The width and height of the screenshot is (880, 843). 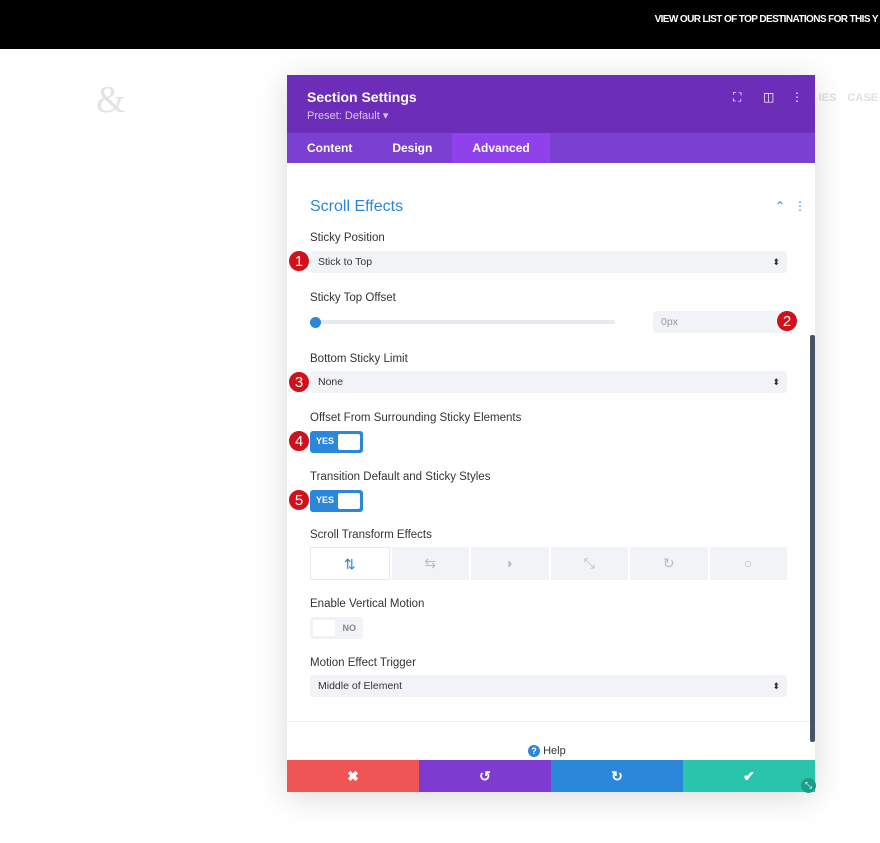 I want to click on sticky-top-offset-label: Sticky Top Offset, so click(x=353, y=298).